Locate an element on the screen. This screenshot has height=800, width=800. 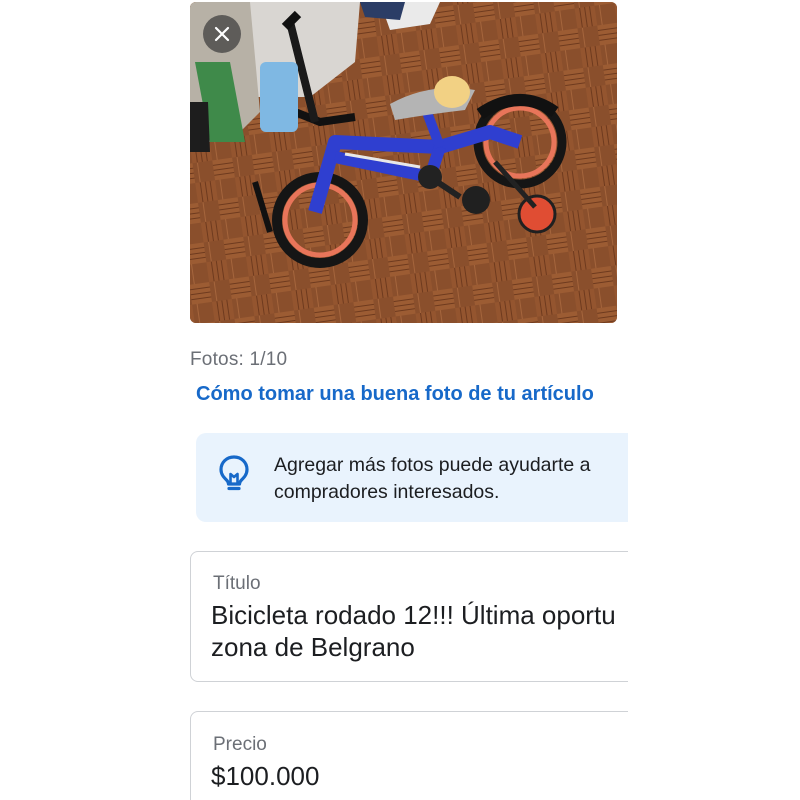
price-field-label: Precio is located at coordinates (240, 744).